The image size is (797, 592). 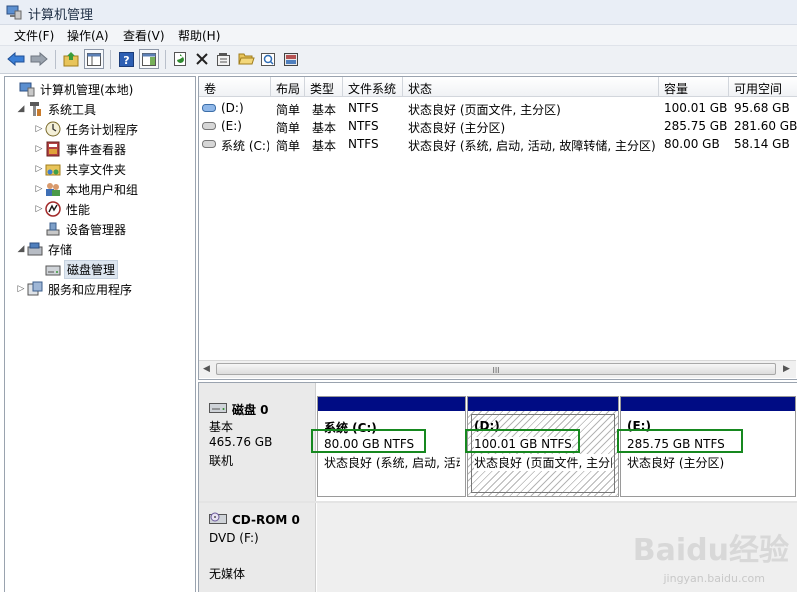 I want to click on cdrom-type: DVD (F:), so click(x=234, y=538).